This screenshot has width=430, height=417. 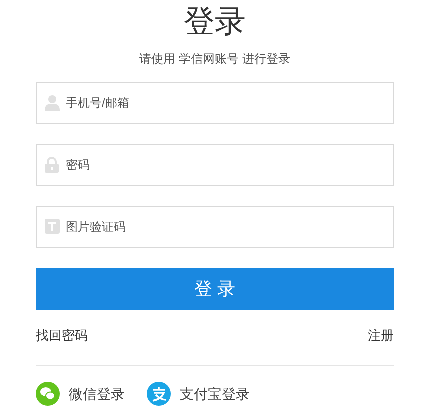 I want to click on text-icon, so click(x=52, y=226).